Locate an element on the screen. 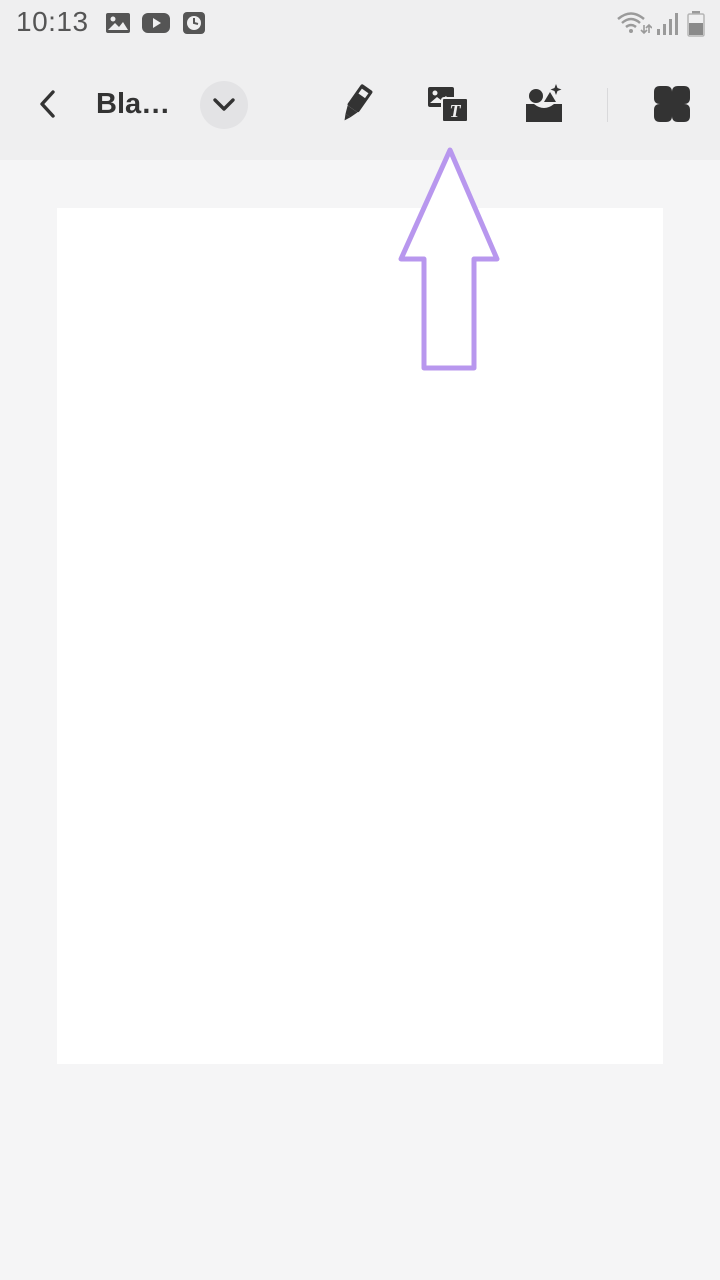  editor-toolbar: Bla… T is located at coordinates (360, 104).